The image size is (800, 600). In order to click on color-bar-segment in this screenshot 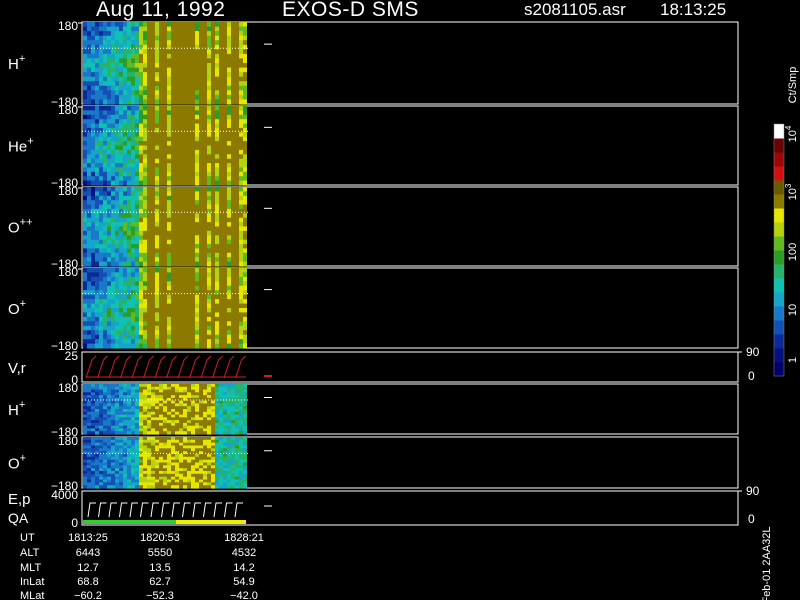, I will do `click(779, 355)`.